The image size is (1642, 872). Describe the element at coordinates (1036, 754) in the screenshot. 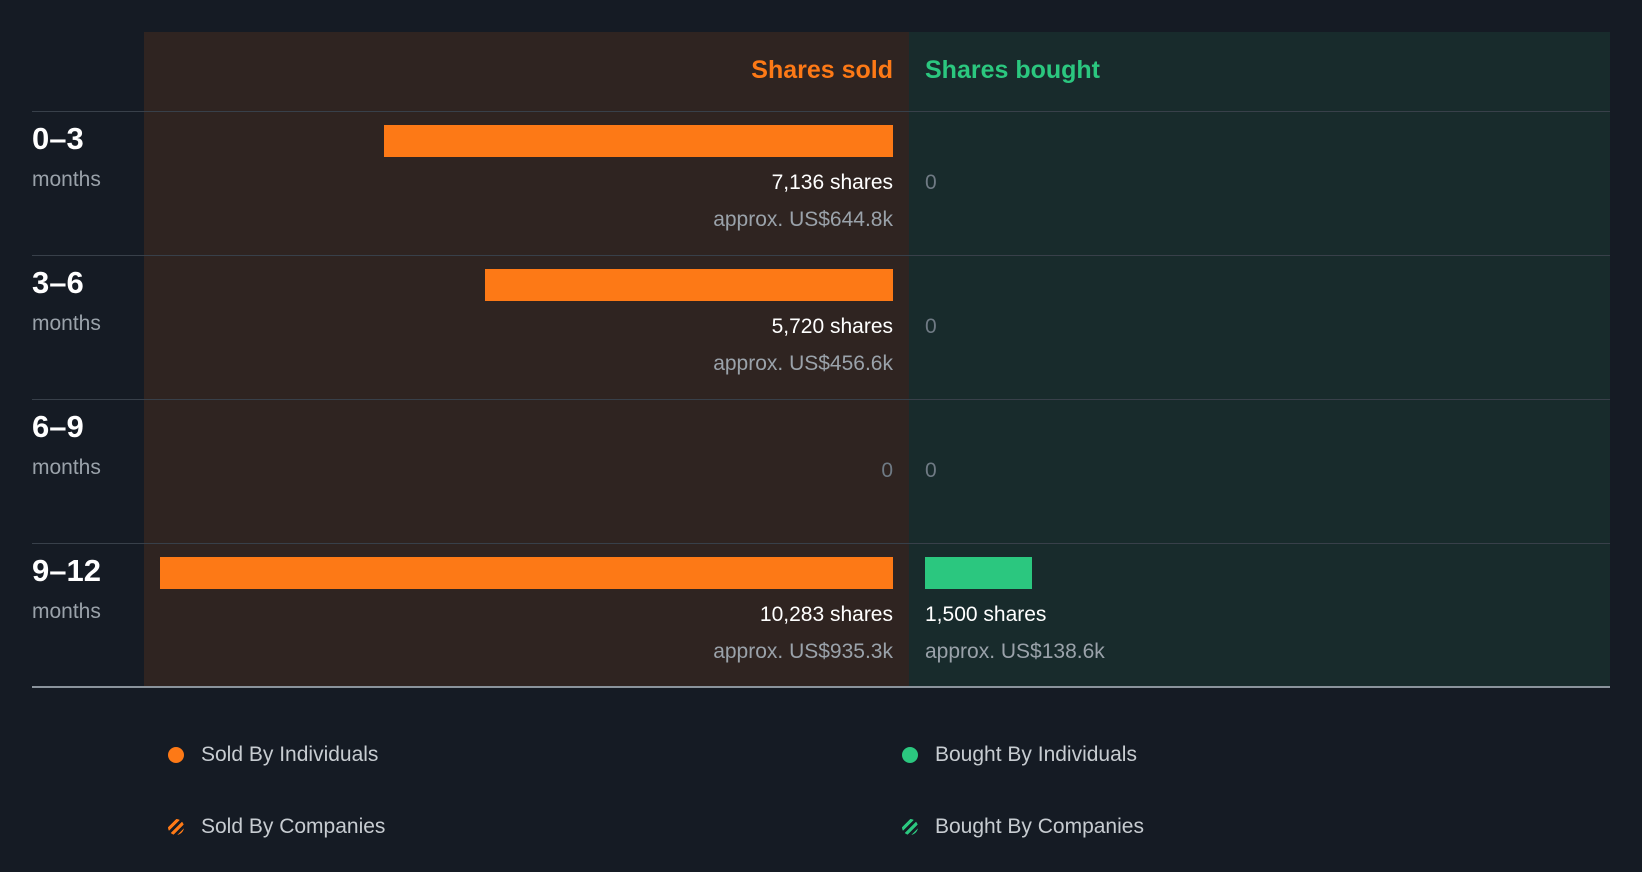

I see `legend-label: Bought By Individuals` at that location.